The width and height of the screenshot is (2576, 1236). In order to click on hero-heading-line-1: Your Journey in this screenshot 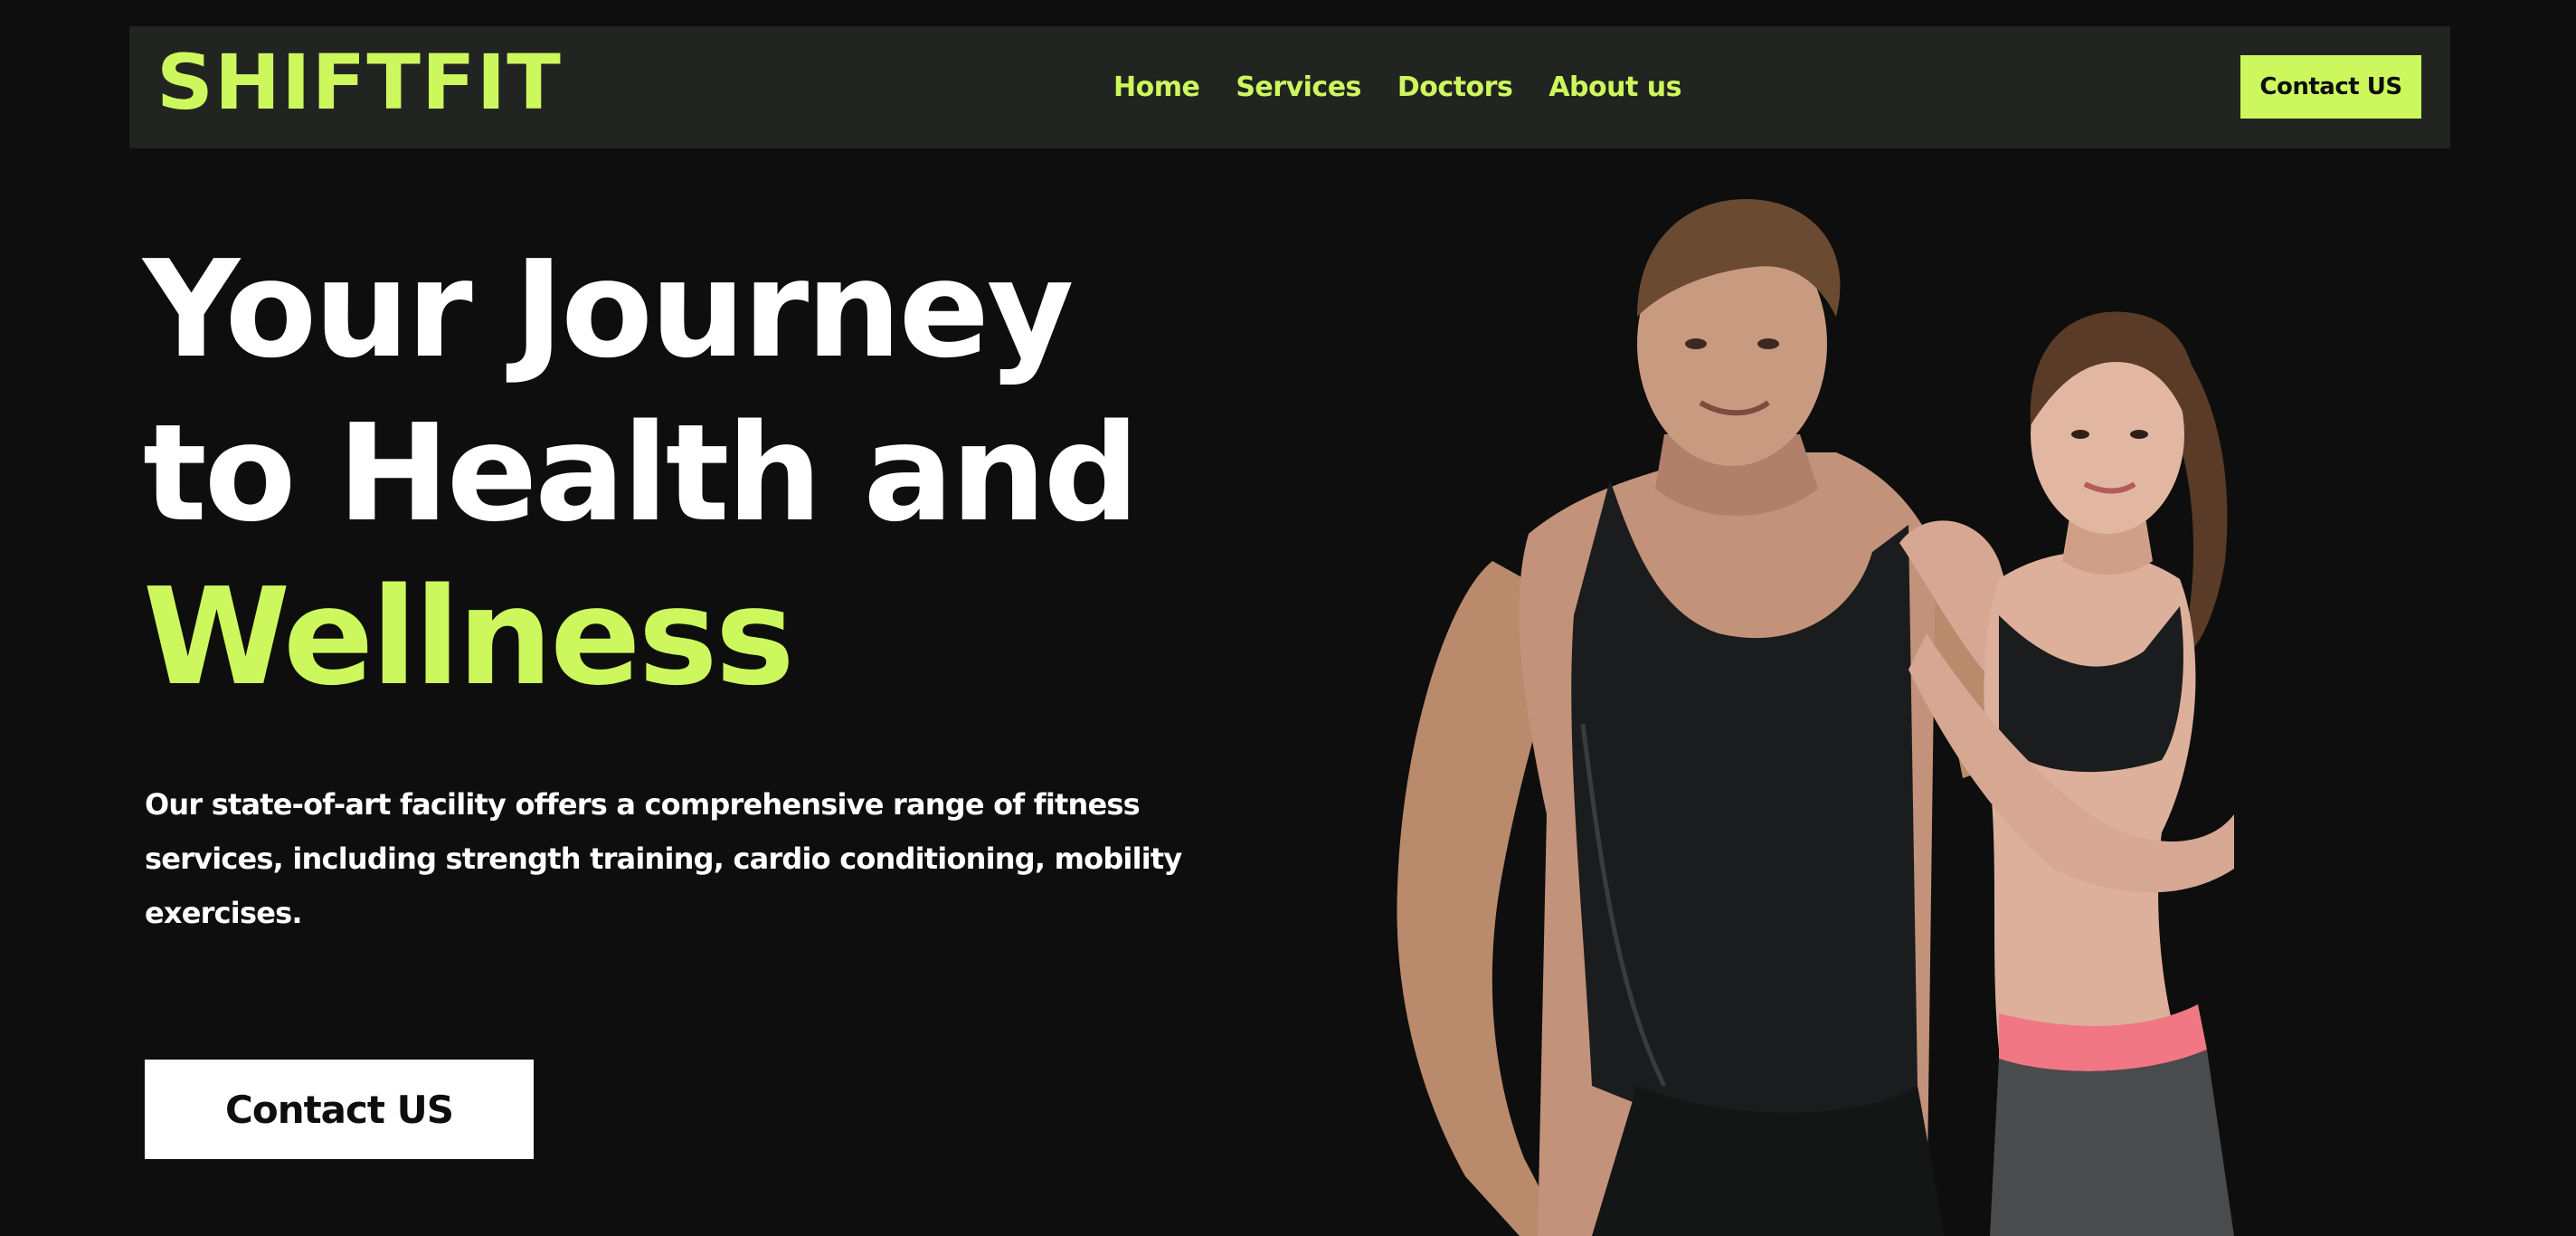, I will do `click(608, 309)`.